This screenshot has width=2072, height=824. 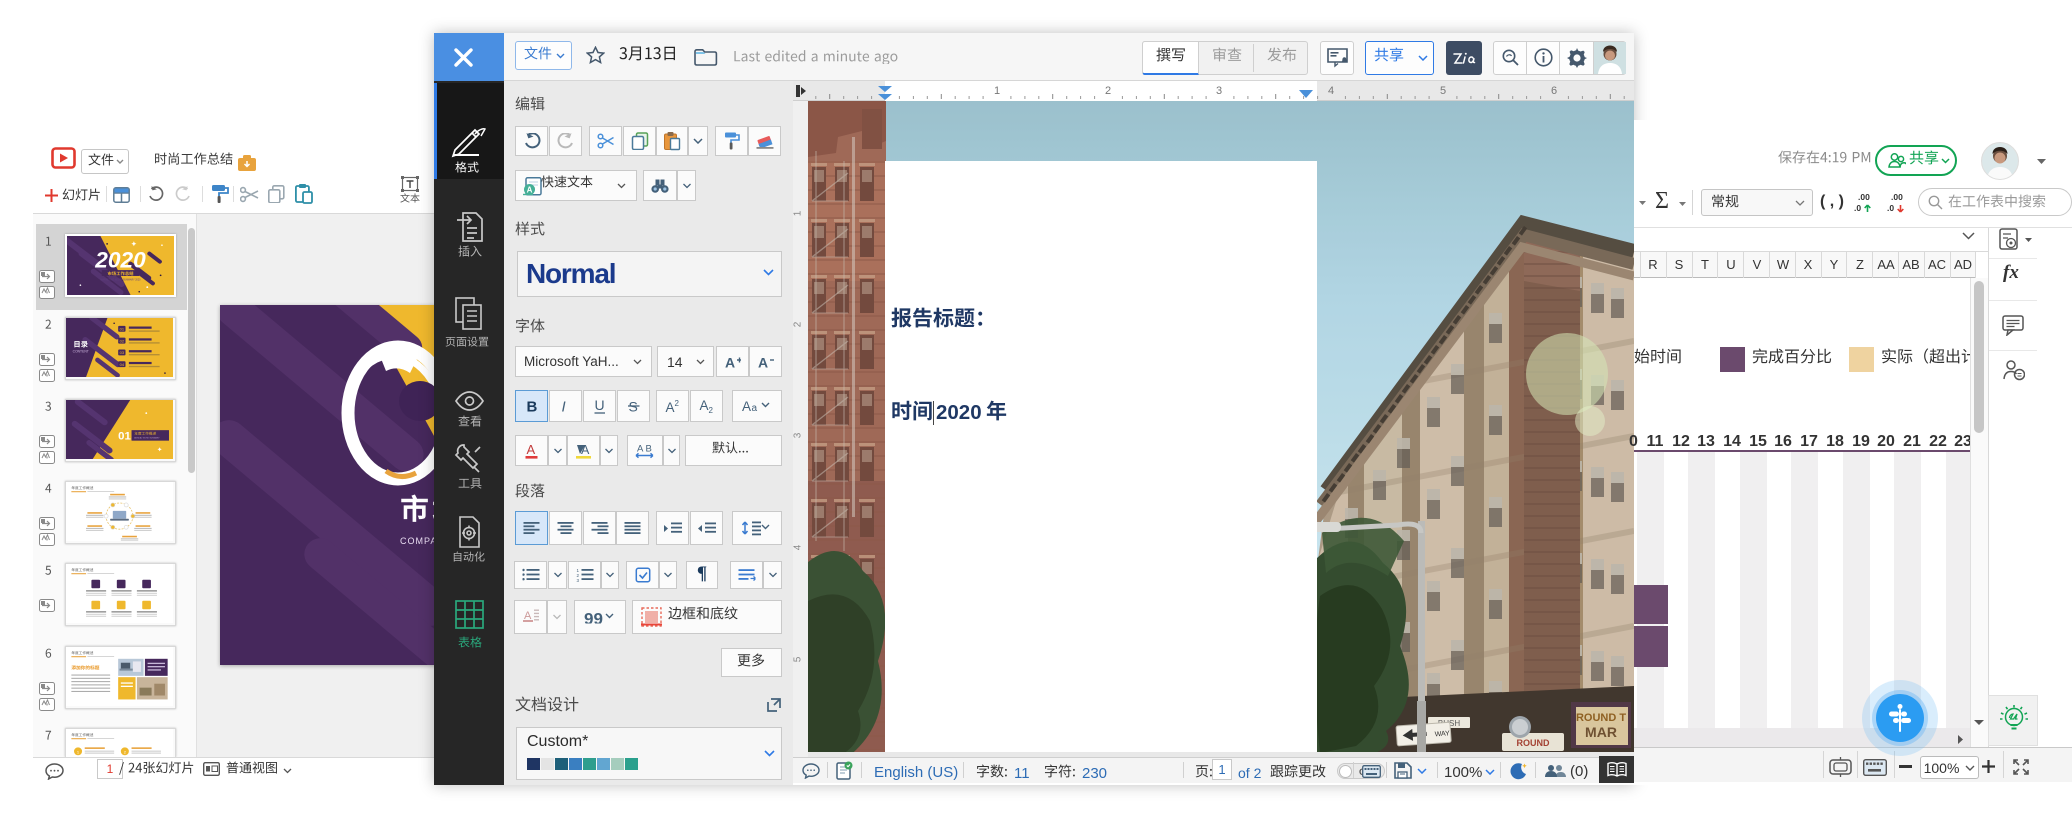 What do you see at coordinates (563, 406) in the screenshot?
I see `svg-text: I` at bounding box center [563, 406].